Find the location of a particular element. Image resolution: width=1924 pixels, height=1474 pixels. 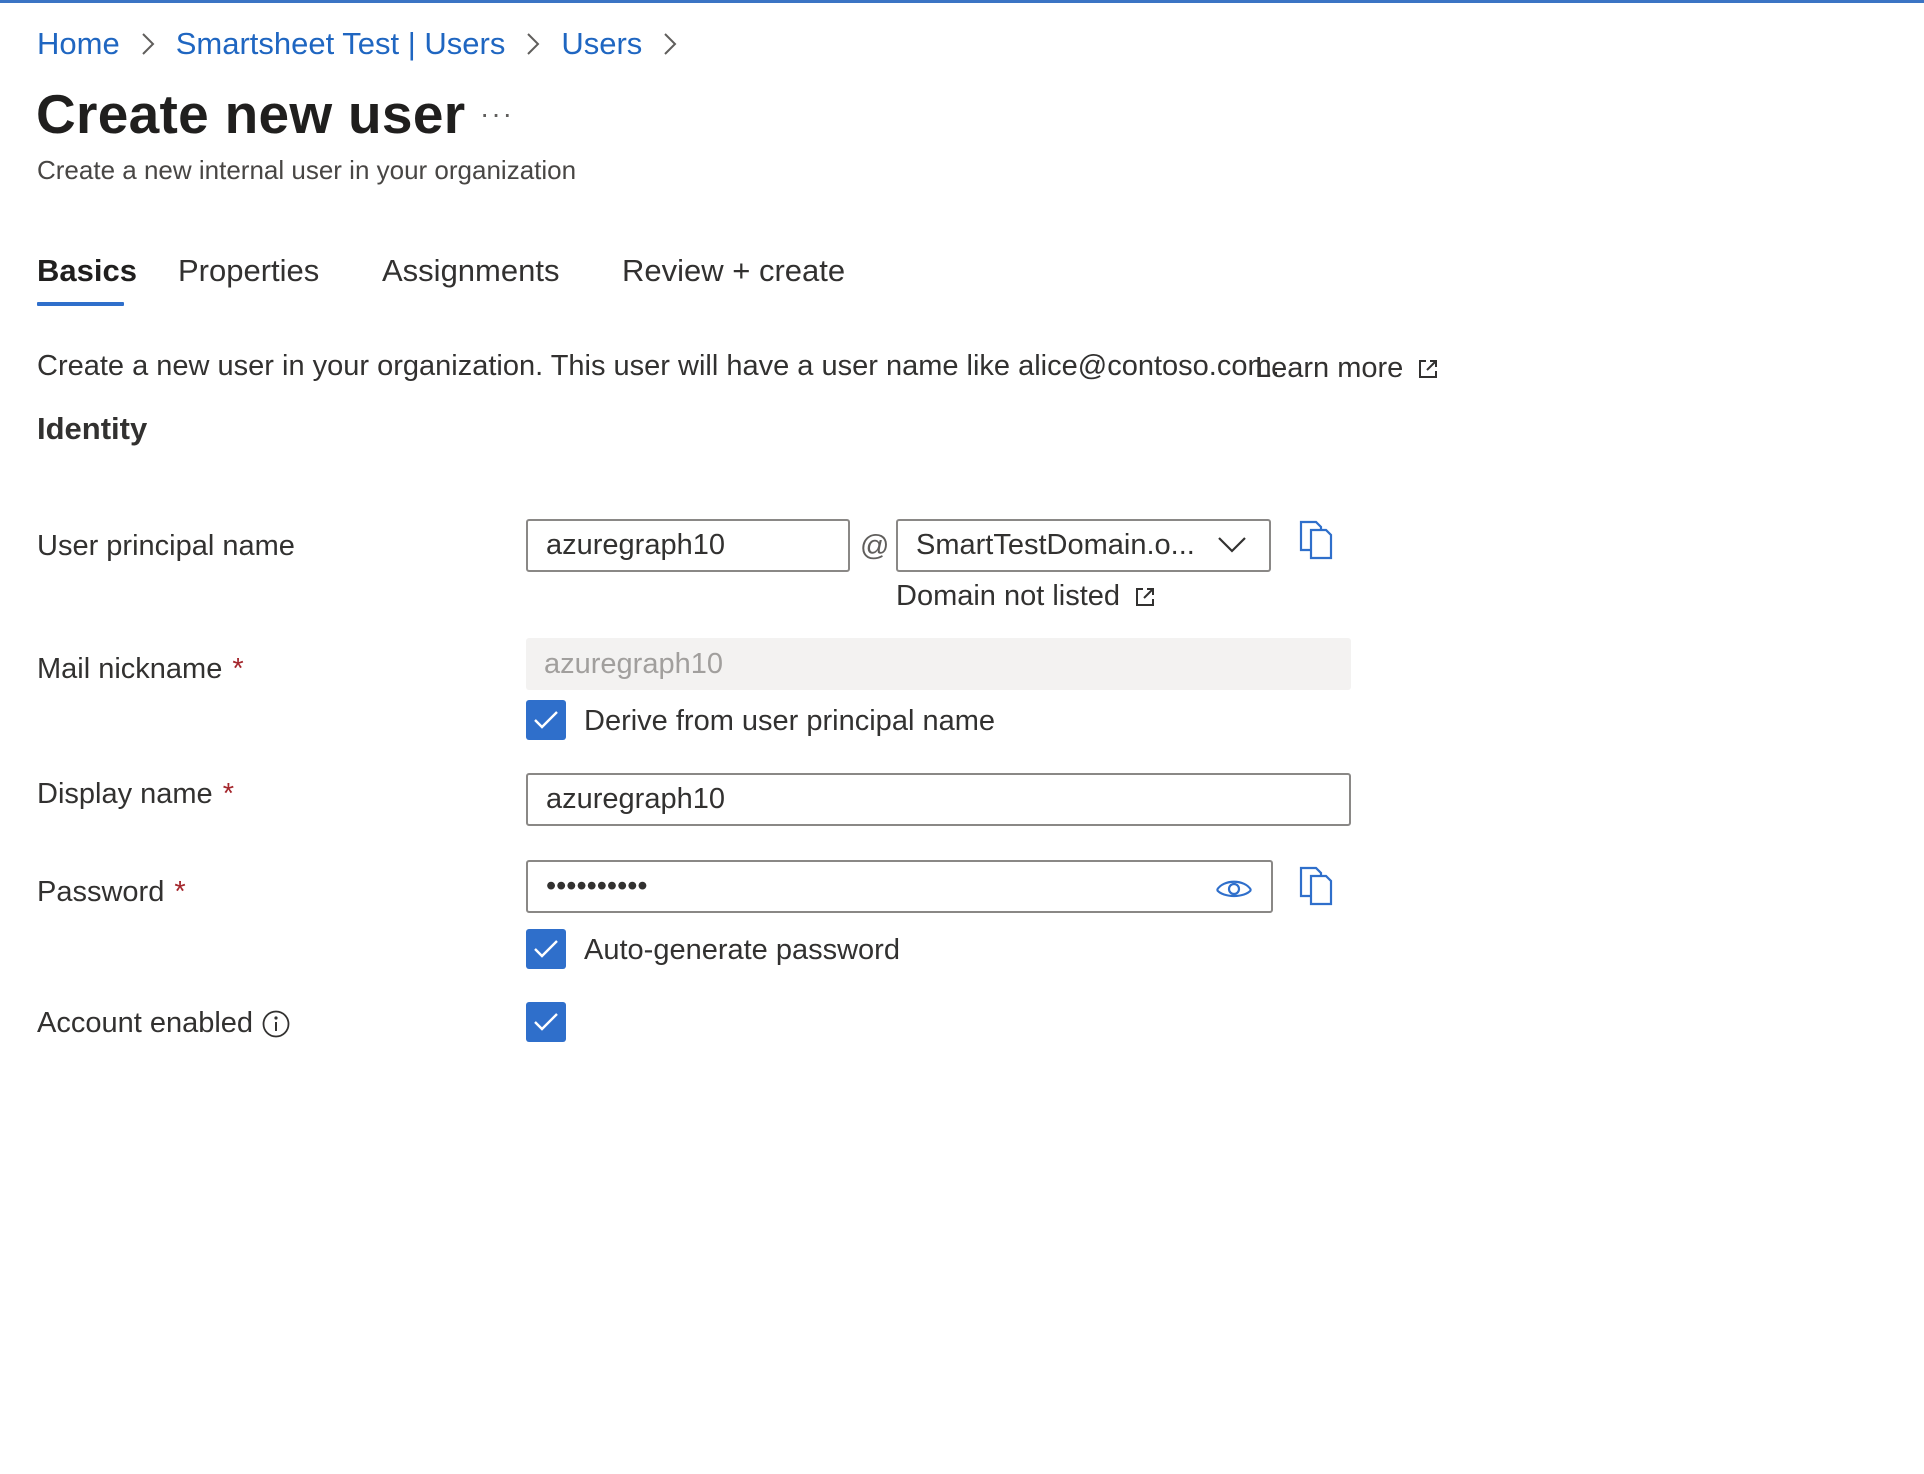

account-enabled-checkbox is located at coordinates (546, 1022).